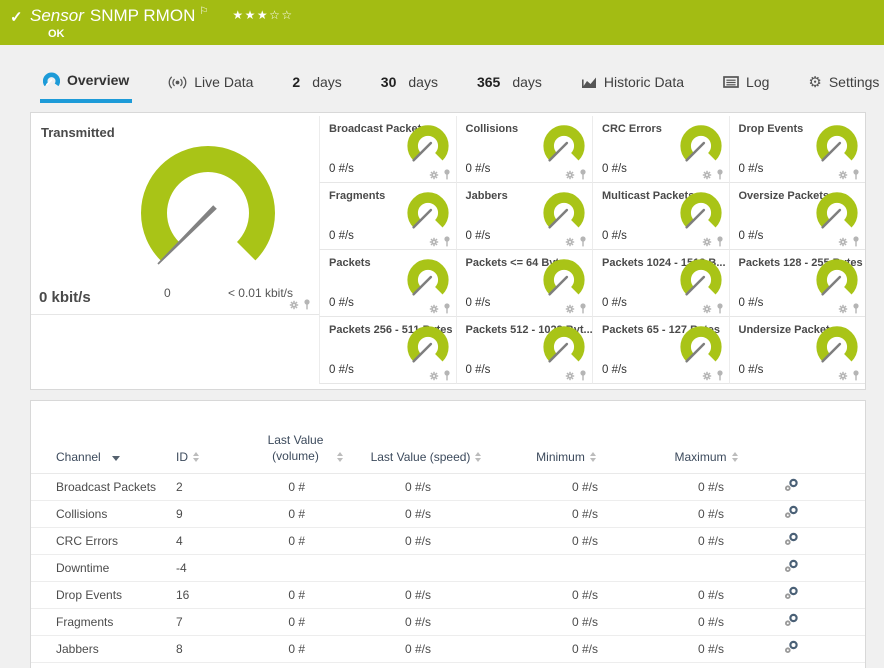 The width and height of the screenshot is (884, 668). Describe the element at coordinates (796, 216) in the screenshot. I see `channel-gauge-tile: Oversize Packets 0 #/s` at that location.